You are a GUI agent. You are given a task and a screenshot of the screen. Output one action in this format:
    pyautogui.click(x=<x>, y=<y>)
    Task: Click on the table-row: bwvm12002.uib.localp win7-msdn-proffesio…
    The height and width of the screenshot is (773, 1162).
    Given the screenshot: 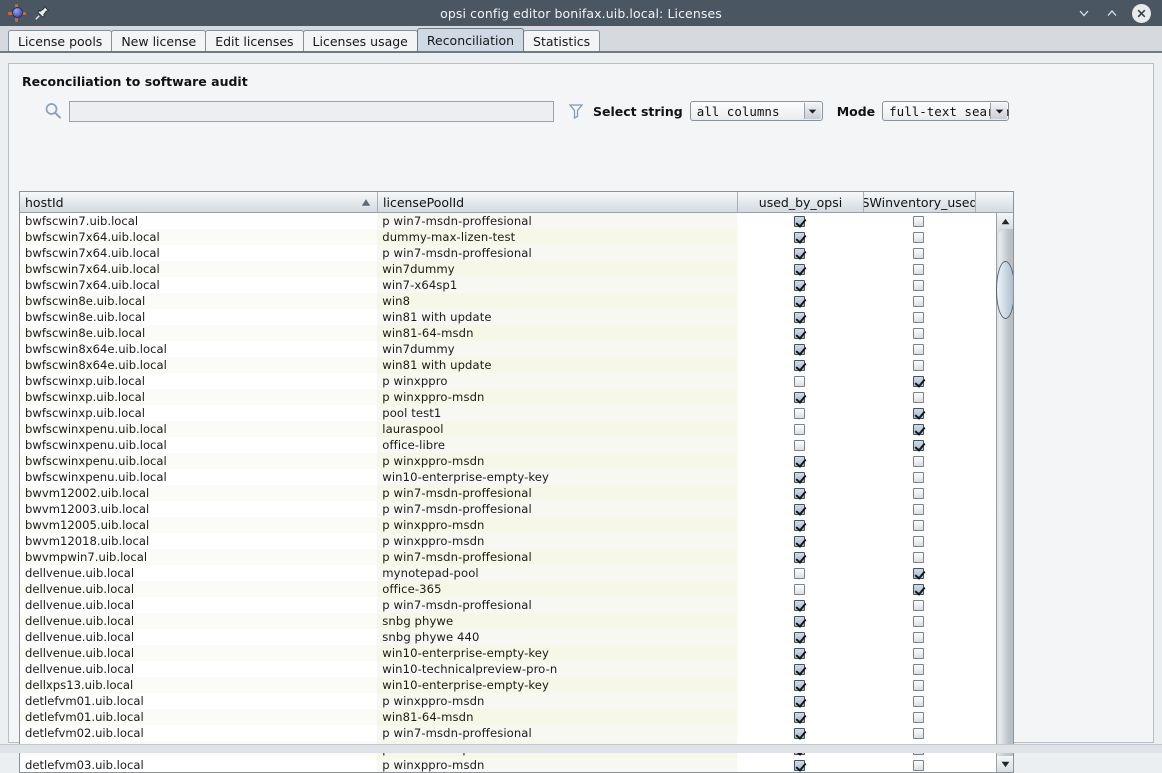 What is the action you would take?
    pyautogui.click(x=508, y=493)
    